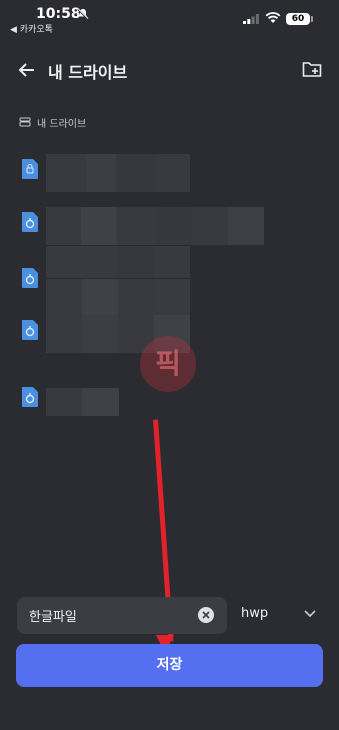 The width and height of the screenshot is (339, 730). What do you see at coordinates (122, 615) in the screenshot?
I see `filename-input: 한글파일` at bounding box center [122, 615].